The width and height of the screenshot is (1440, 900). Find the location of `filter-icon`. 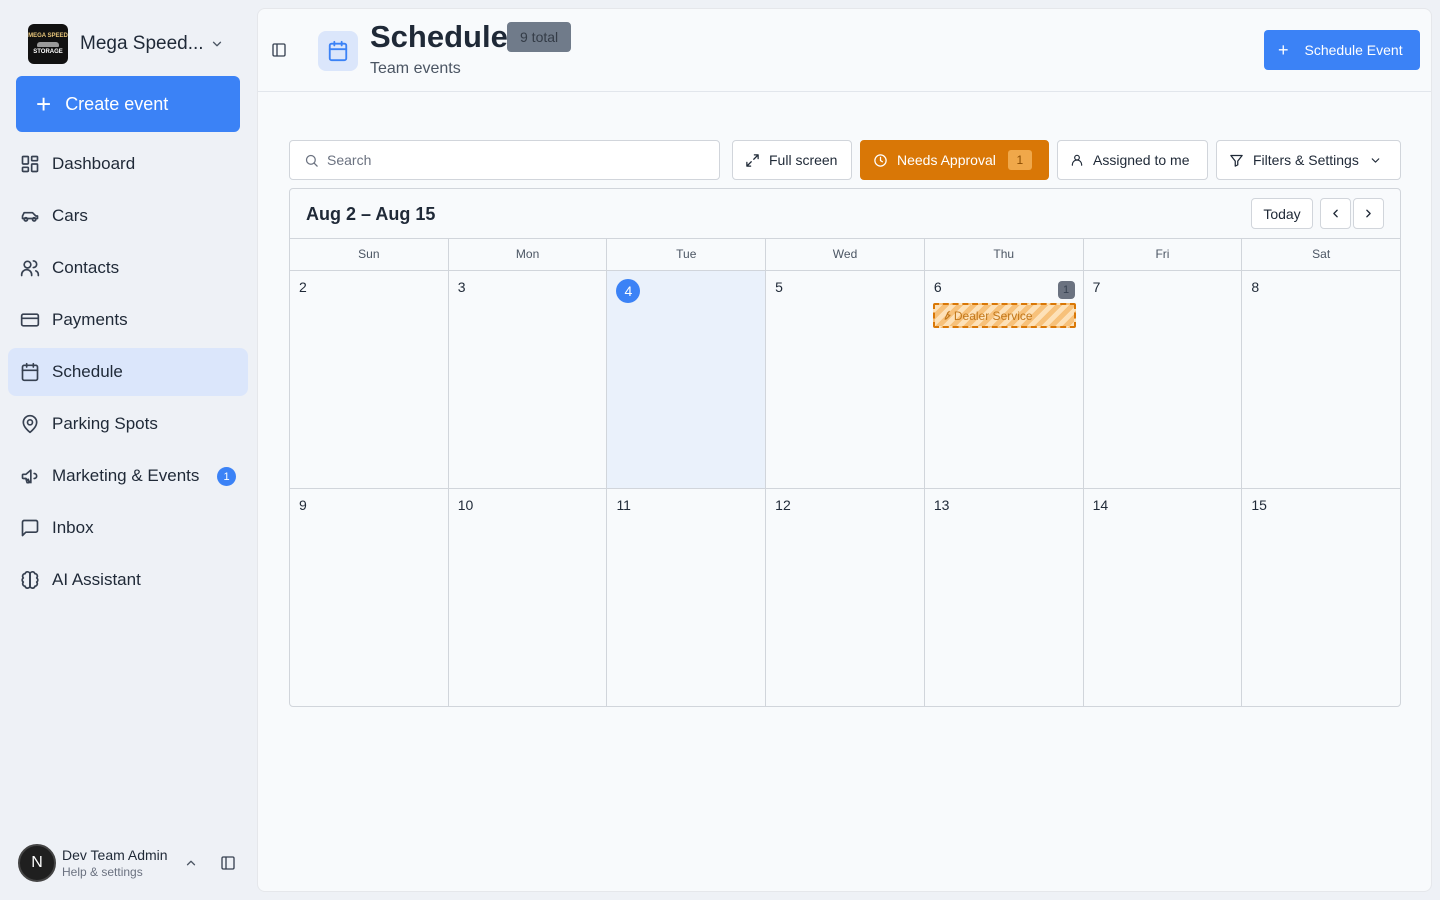

filter-icon is located at coordinates (1236, 160).